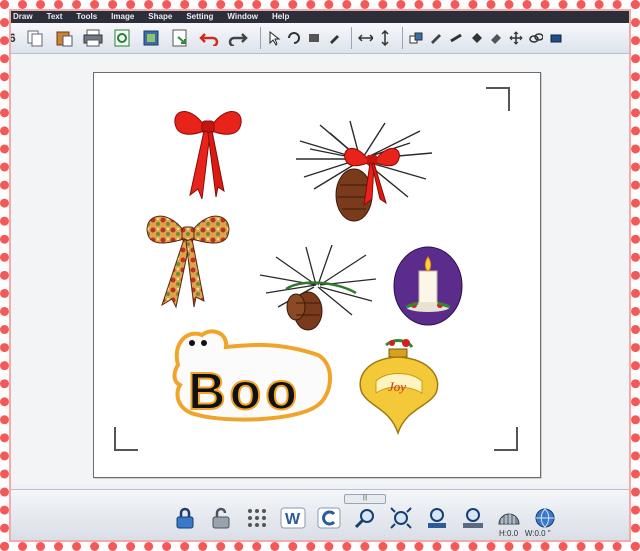 Image resolution: width=640 pixels, height=551 pixels. What do you see at coordinates (498, 99) in the screenshot?
I see `crop-mark-top-right` at bounding box center [498, 99].